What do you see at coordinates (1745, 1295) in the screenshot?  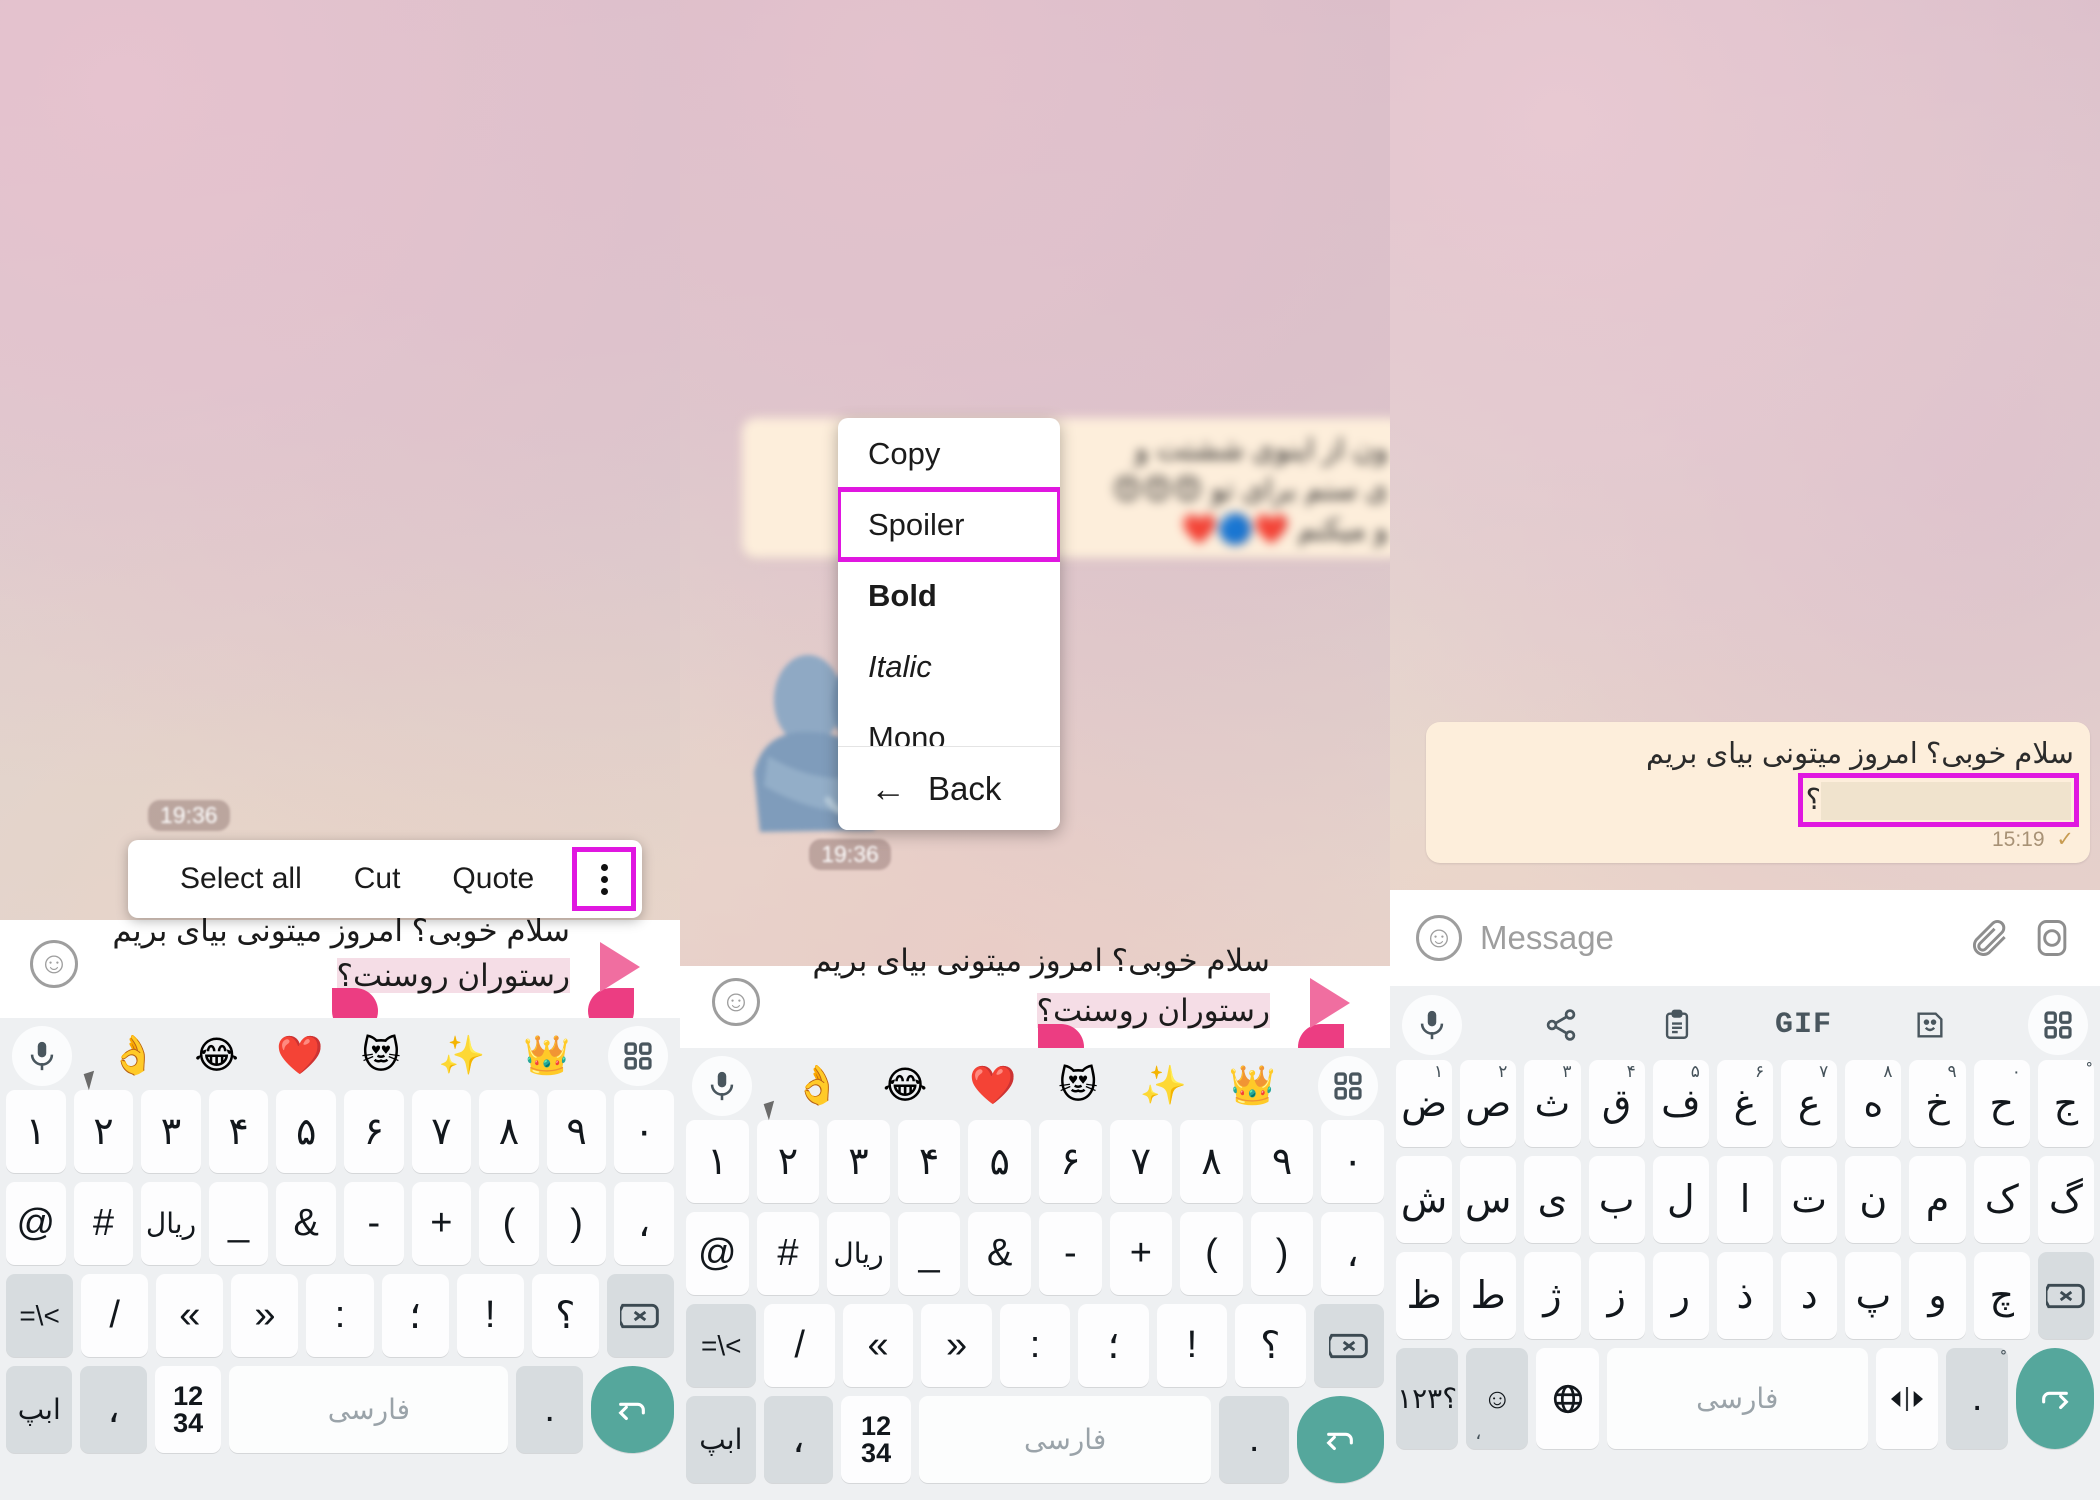 I see `key-ذ: ذ` at bounding box center [1745, 1295].